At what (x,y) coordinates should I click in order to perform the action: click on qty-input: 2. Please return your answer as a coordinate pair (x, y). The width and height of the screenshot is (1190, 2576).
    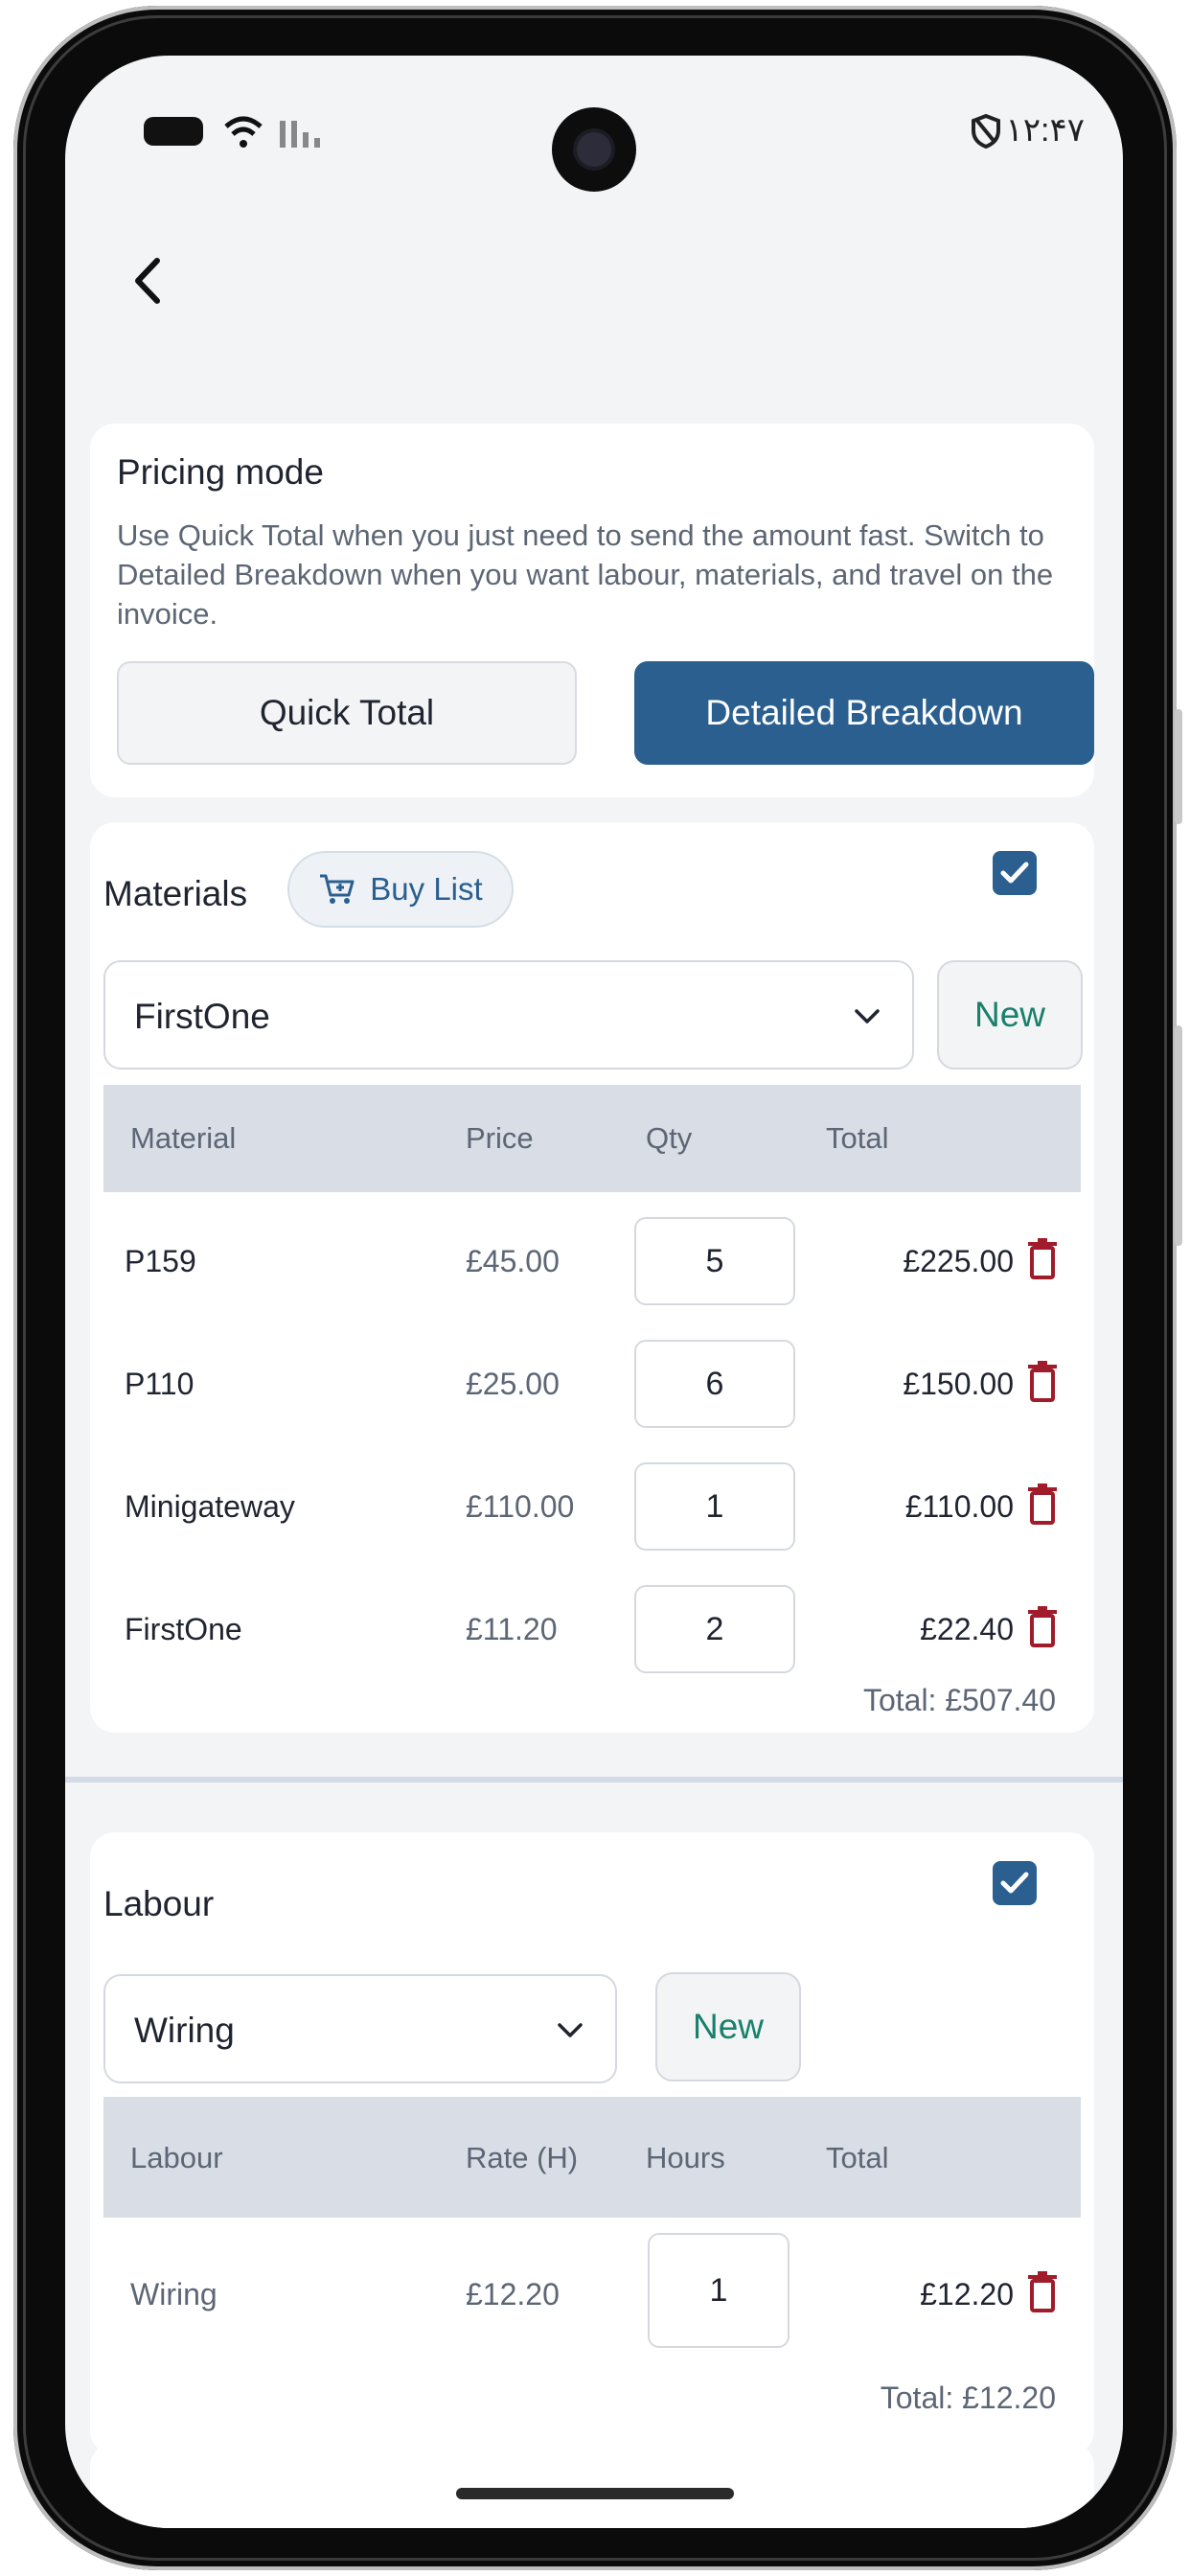
    Looking at the image, I should click on (715, 1629).